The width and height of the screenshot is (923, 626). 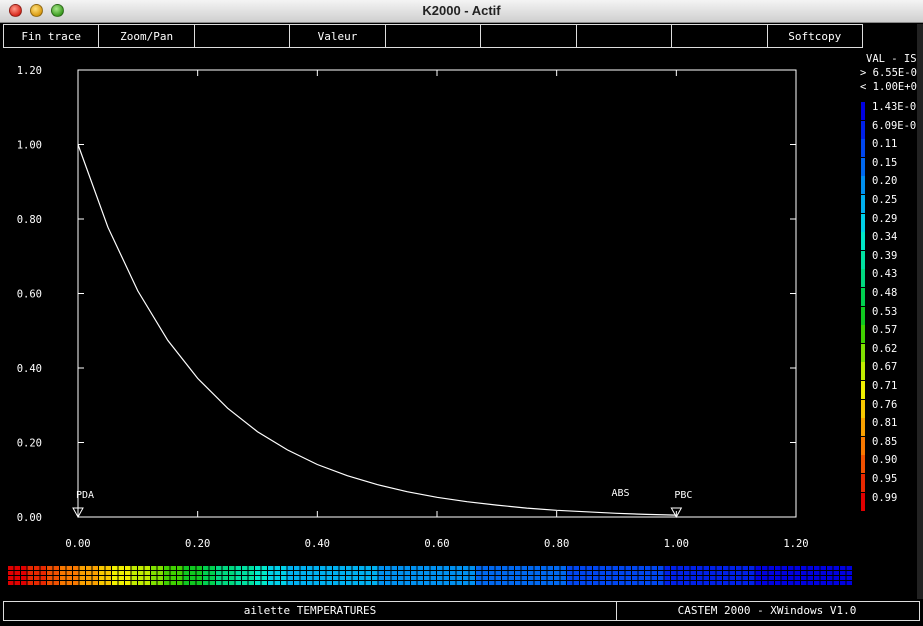 What do you see at coordinates (29, 369) in the screenshot?
I see `y-tick-label: 0.40` at bounding box center [29, 369].